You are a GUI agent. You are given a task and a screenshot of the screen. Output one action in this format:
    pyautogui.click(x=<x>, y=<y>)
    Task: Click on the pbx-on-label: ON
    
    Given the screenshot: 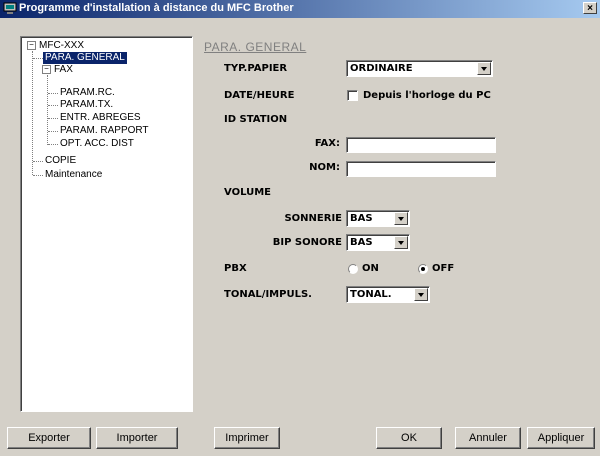 What is the action you would take?
    pyautogui.click(x=370, y=268)
    